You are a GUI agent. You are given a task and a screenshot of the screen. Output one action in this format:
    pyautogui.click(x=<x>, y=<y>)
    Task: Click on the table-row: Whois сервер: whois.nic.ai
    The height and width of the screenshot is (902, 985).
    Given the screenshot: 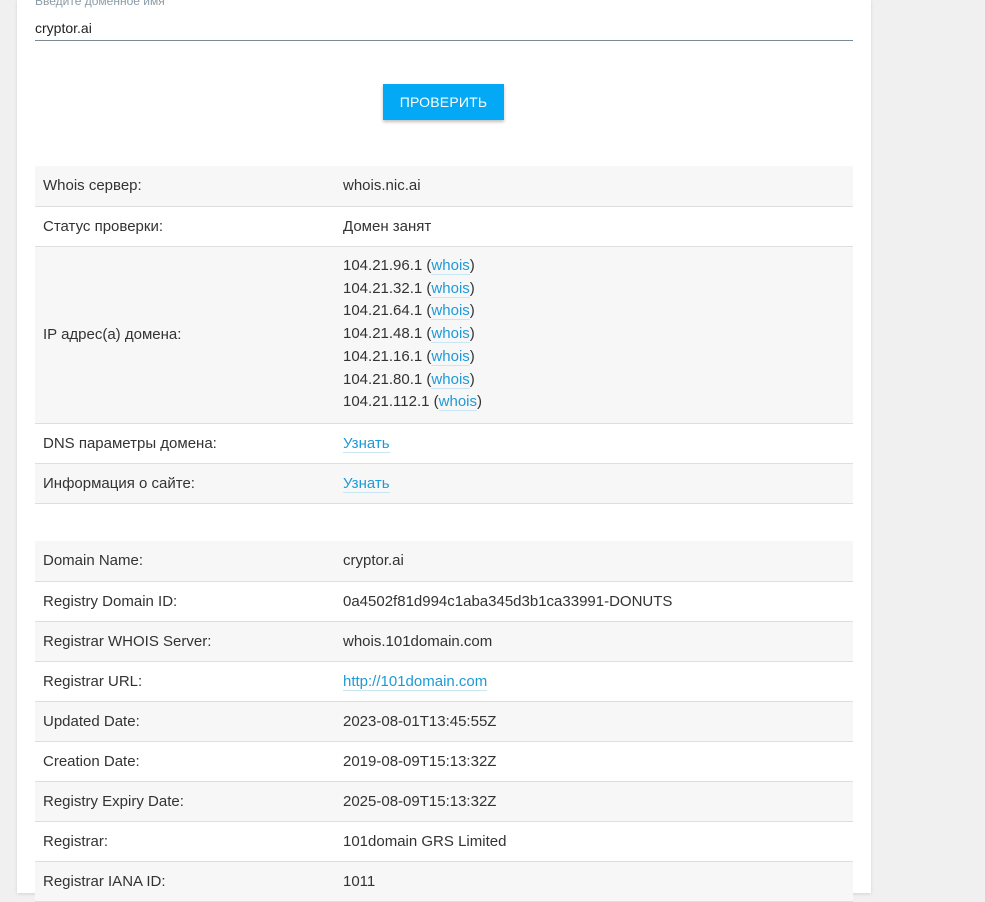 What is the action you would take?
    pyautogui.click(x=444, y=186)
    